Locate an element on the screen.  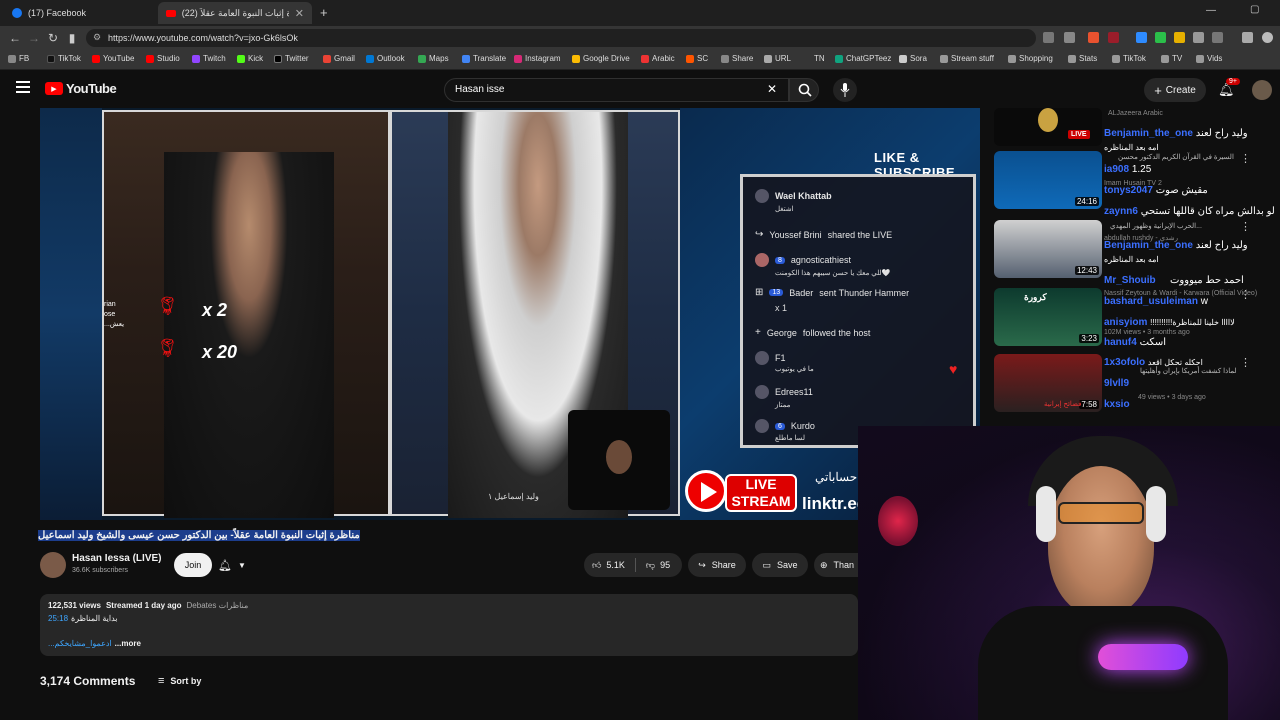
sort-button: ≡ Sort by is located at coordinates (179, 681).